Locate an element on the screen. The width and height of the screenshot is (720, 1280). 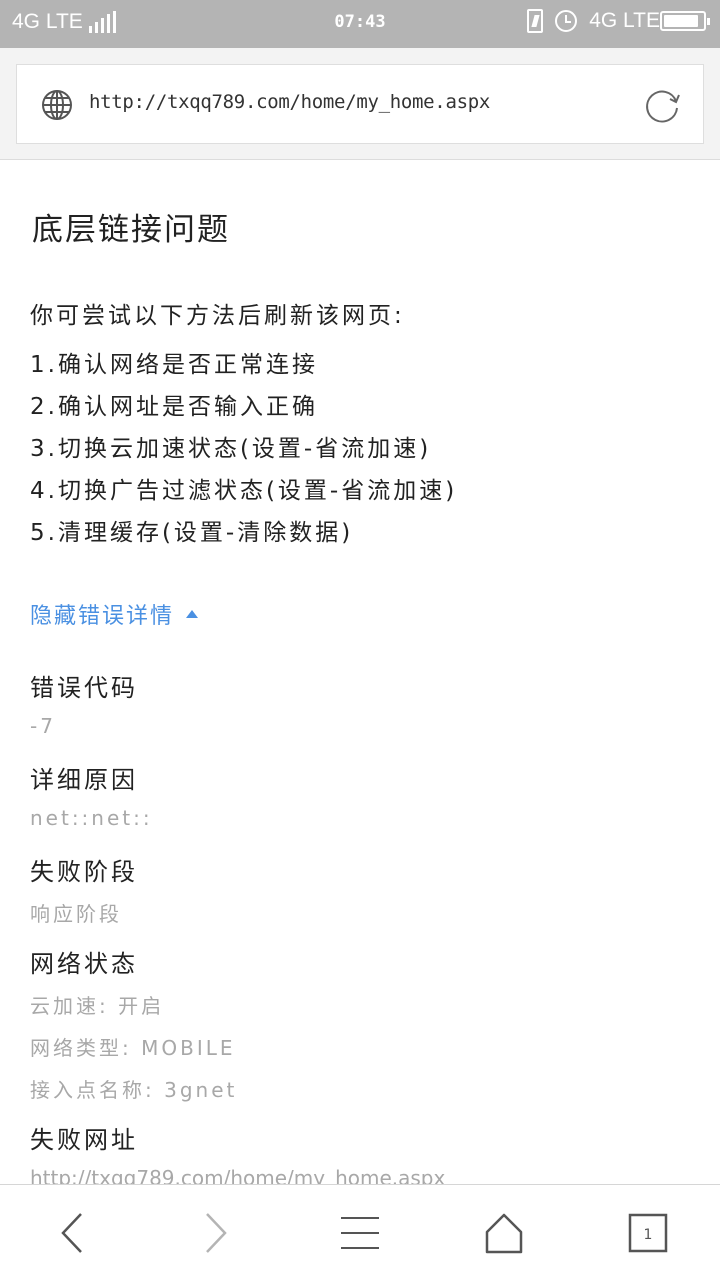
hide-details-link: 隐藏错误详情 is located at coordinates (114, 614).